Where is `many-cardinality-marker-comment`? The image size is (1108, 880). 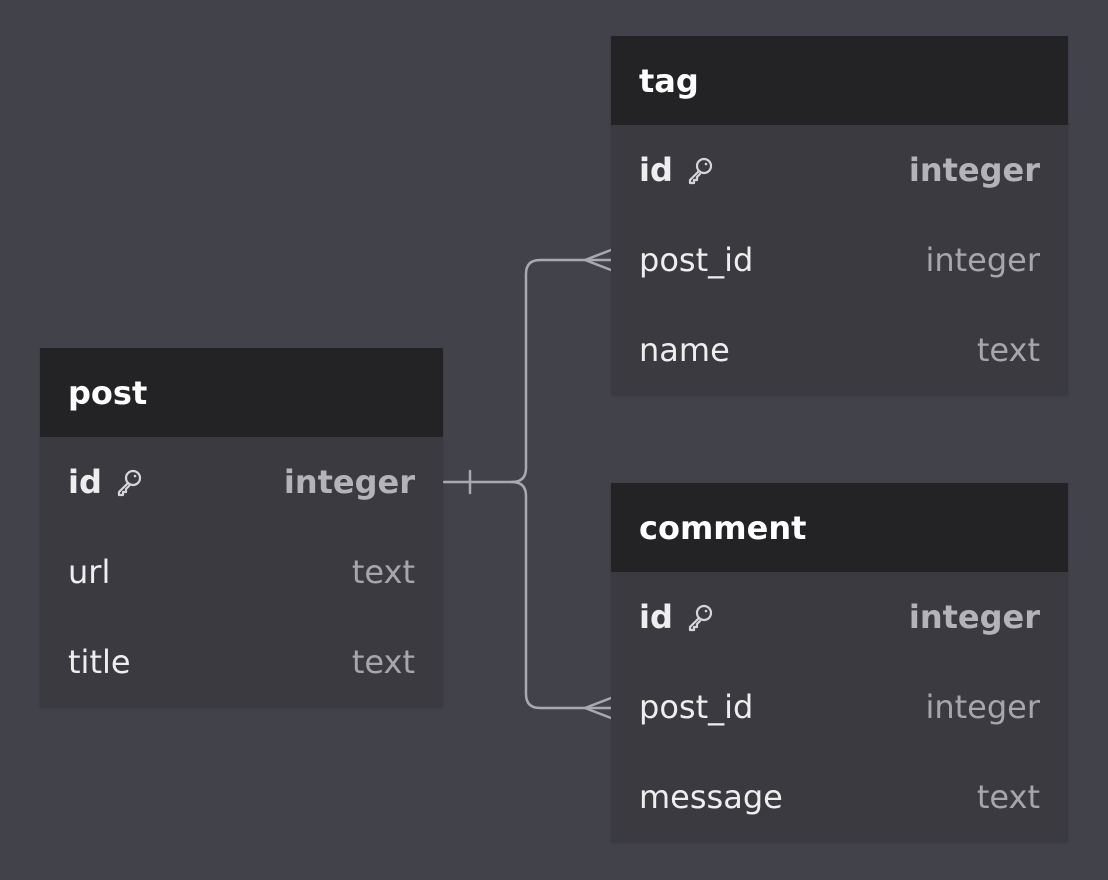
many-cardinality-marker-comment is located at coordinates (598, 708).